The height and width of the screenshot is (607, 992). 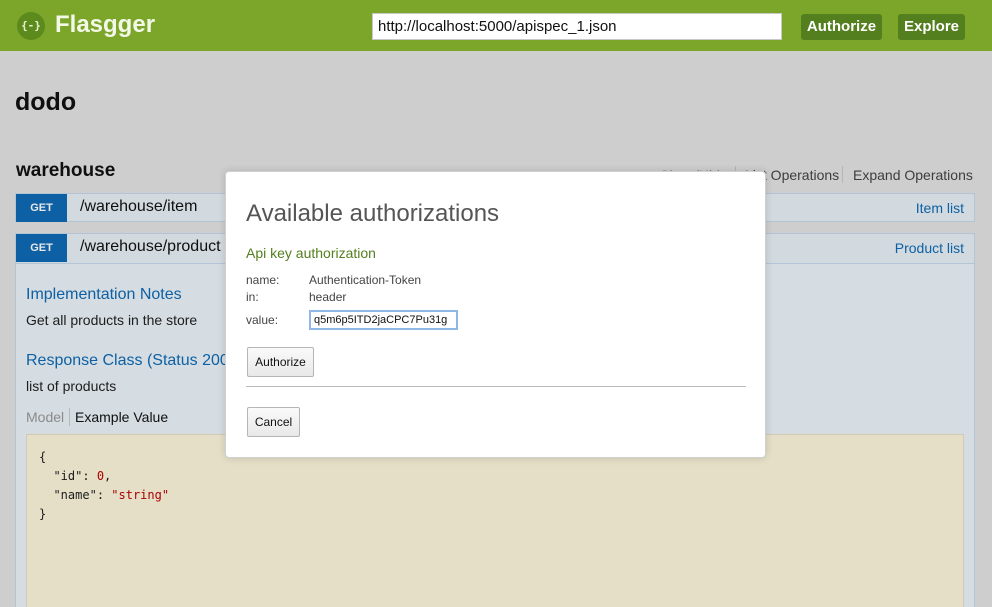 I want to click on top-header: {-} Flasgger Authorize Explore, so click(x=496, y=25).